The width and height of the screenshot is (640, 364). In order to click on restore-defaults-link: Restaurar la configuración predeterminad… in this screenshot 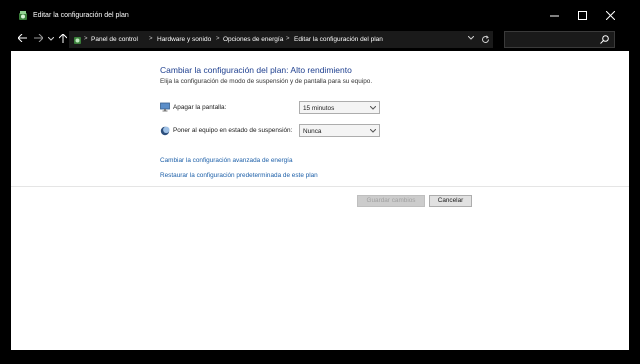, I will do `click(239, 175)`.